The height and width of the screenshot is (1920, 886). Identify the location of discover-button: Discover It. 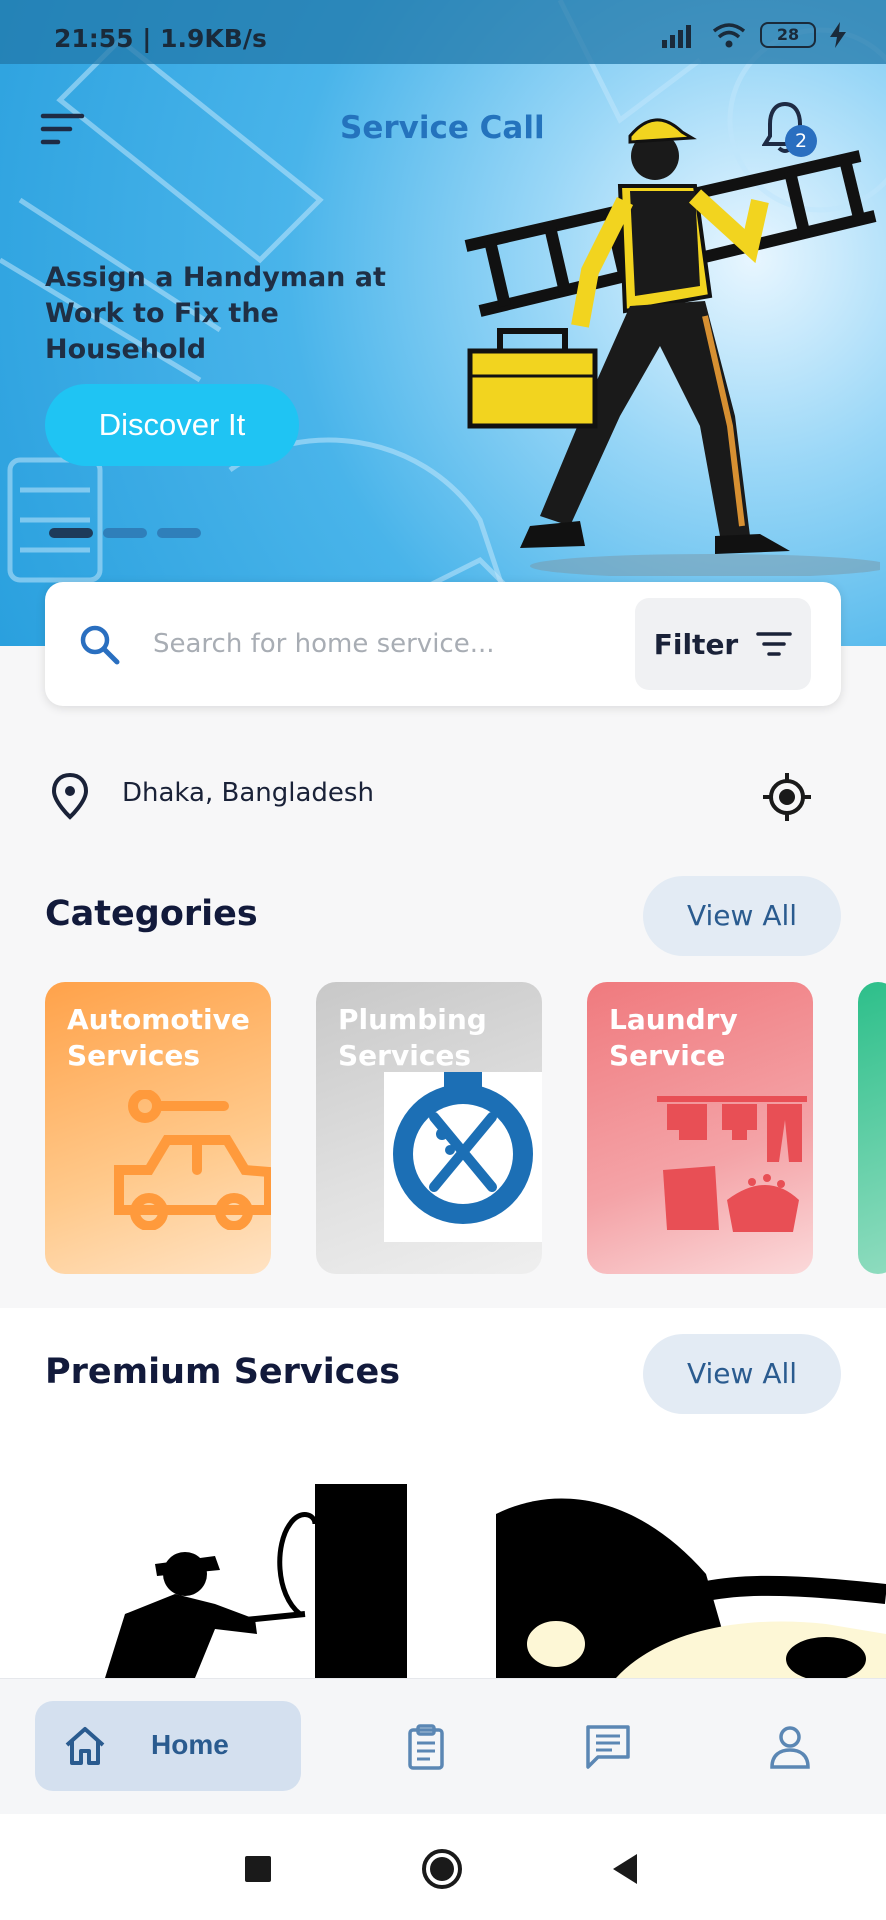
(172, 425).